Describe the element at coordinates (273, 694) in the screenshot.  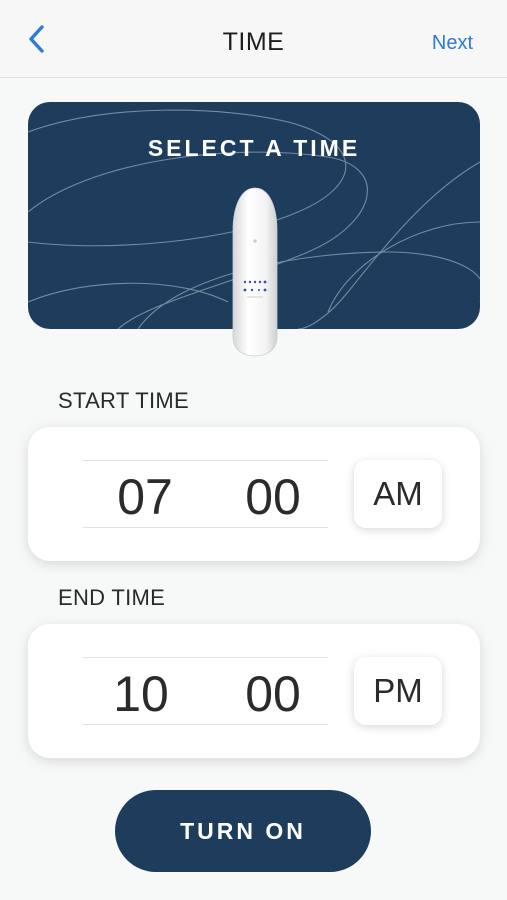
I see `end-minute-wheel: 00` at that location.